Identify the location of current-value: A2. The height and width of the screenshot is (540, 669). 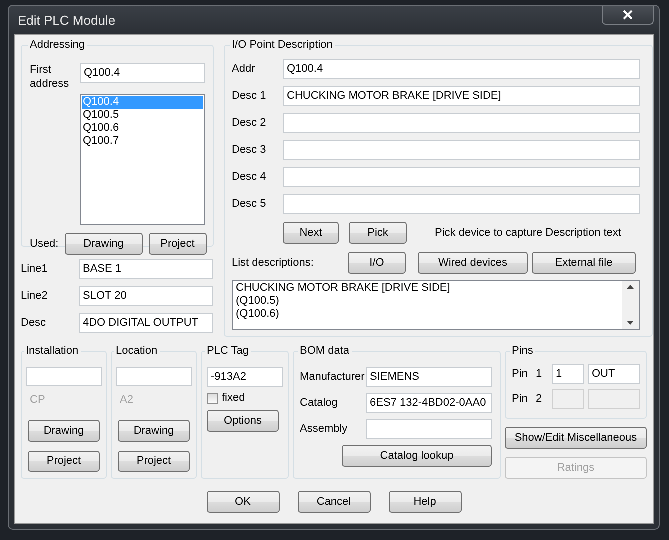
(127, 400).